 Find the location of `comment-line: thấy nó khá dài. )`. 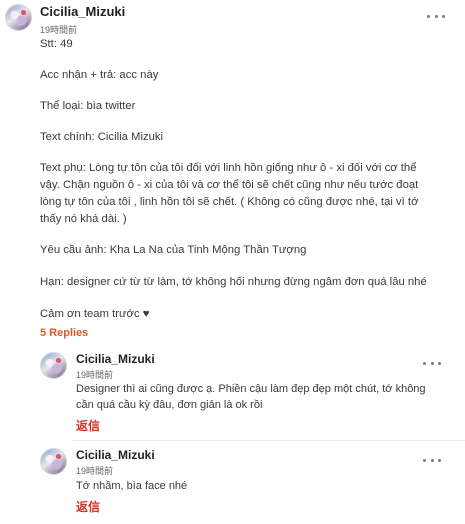

comment-line: thấy nó khá dài. ) is located at coordinates (83, 219).